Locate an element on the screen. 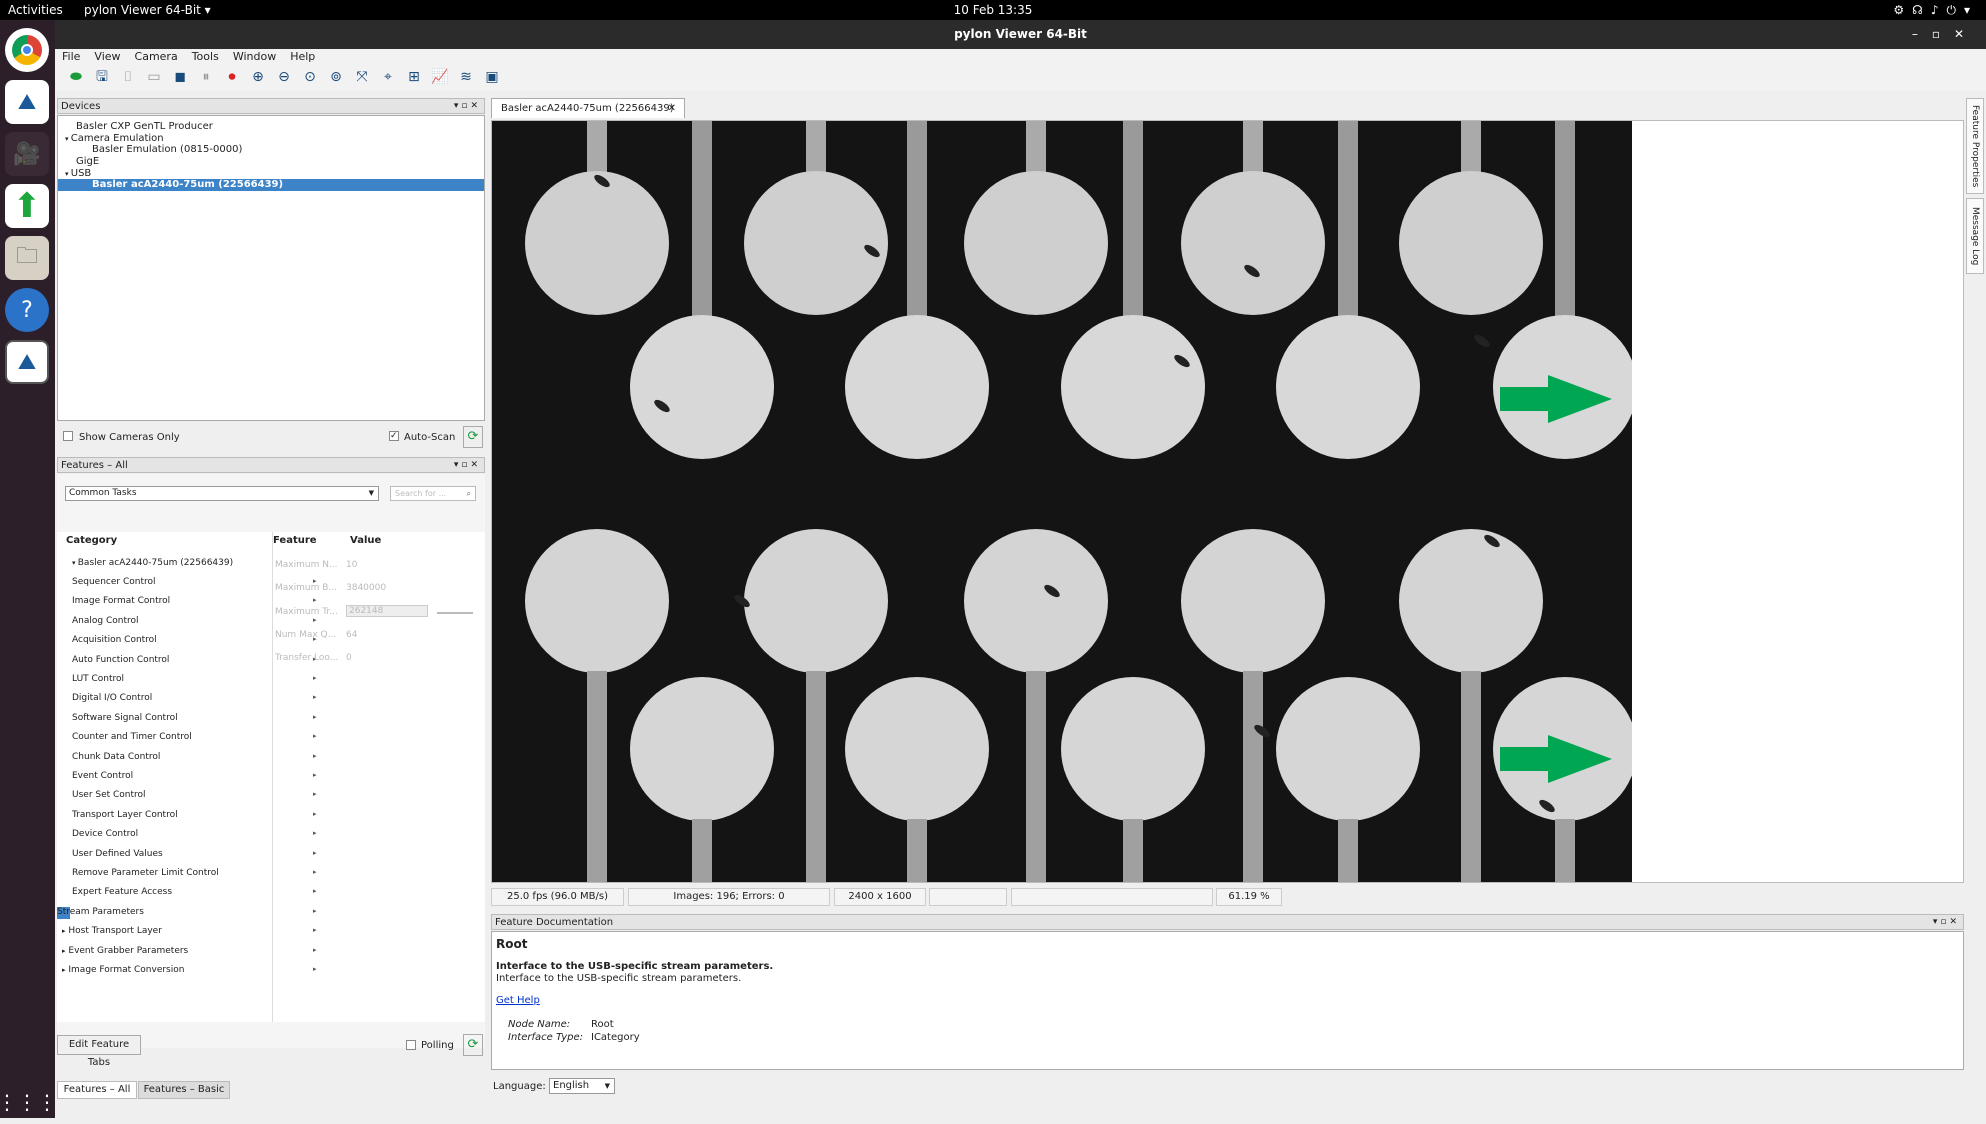 This screenshot has height=1124, width=1986. category-item: ▸ Image Format Conversion is located at coordinates (123, 970).